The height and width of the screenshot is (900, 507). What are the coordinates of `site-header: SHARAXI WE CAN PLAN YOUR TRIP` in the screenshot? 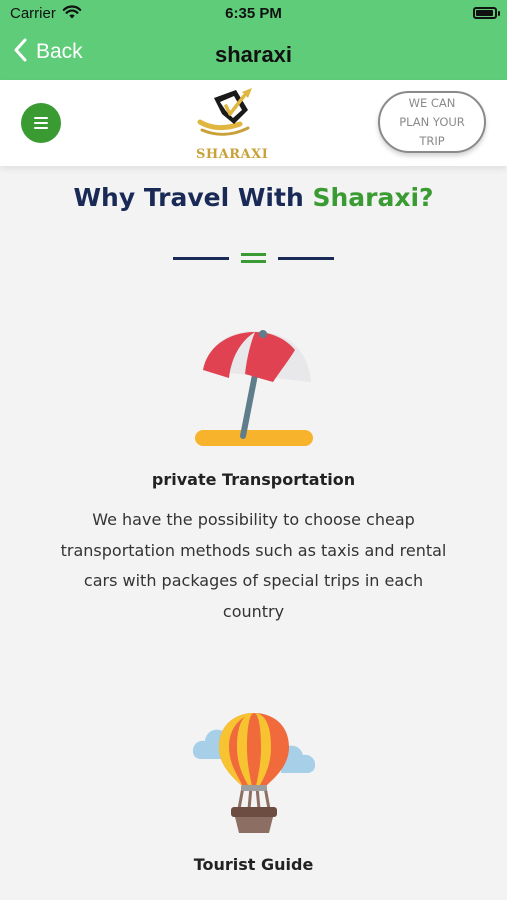 It's located at (253, 123).